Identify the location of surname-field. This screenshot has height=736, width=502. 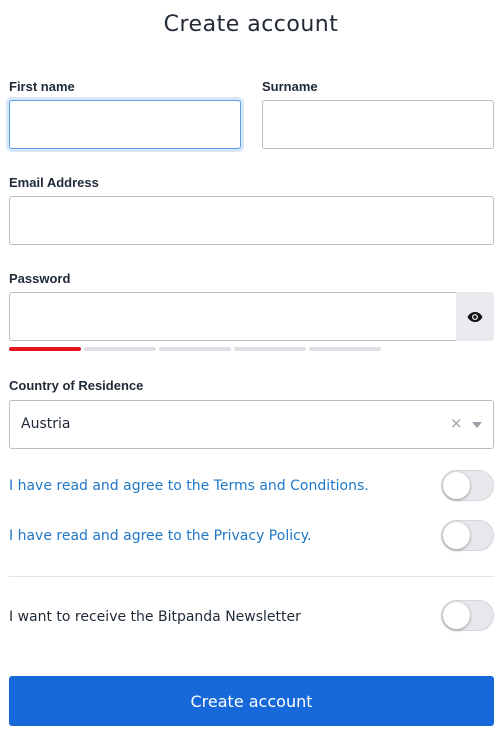
(378, 124).